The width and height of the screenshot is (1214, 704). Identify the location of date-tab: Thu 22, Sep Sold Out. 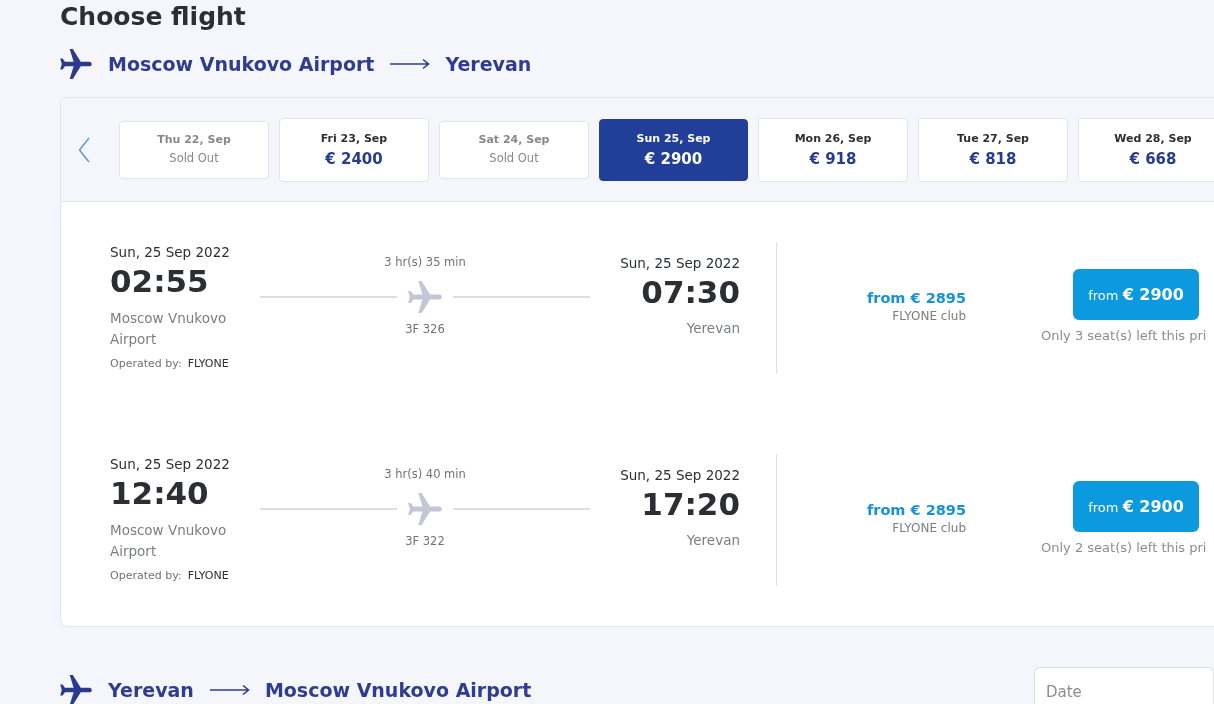
(194, 149).